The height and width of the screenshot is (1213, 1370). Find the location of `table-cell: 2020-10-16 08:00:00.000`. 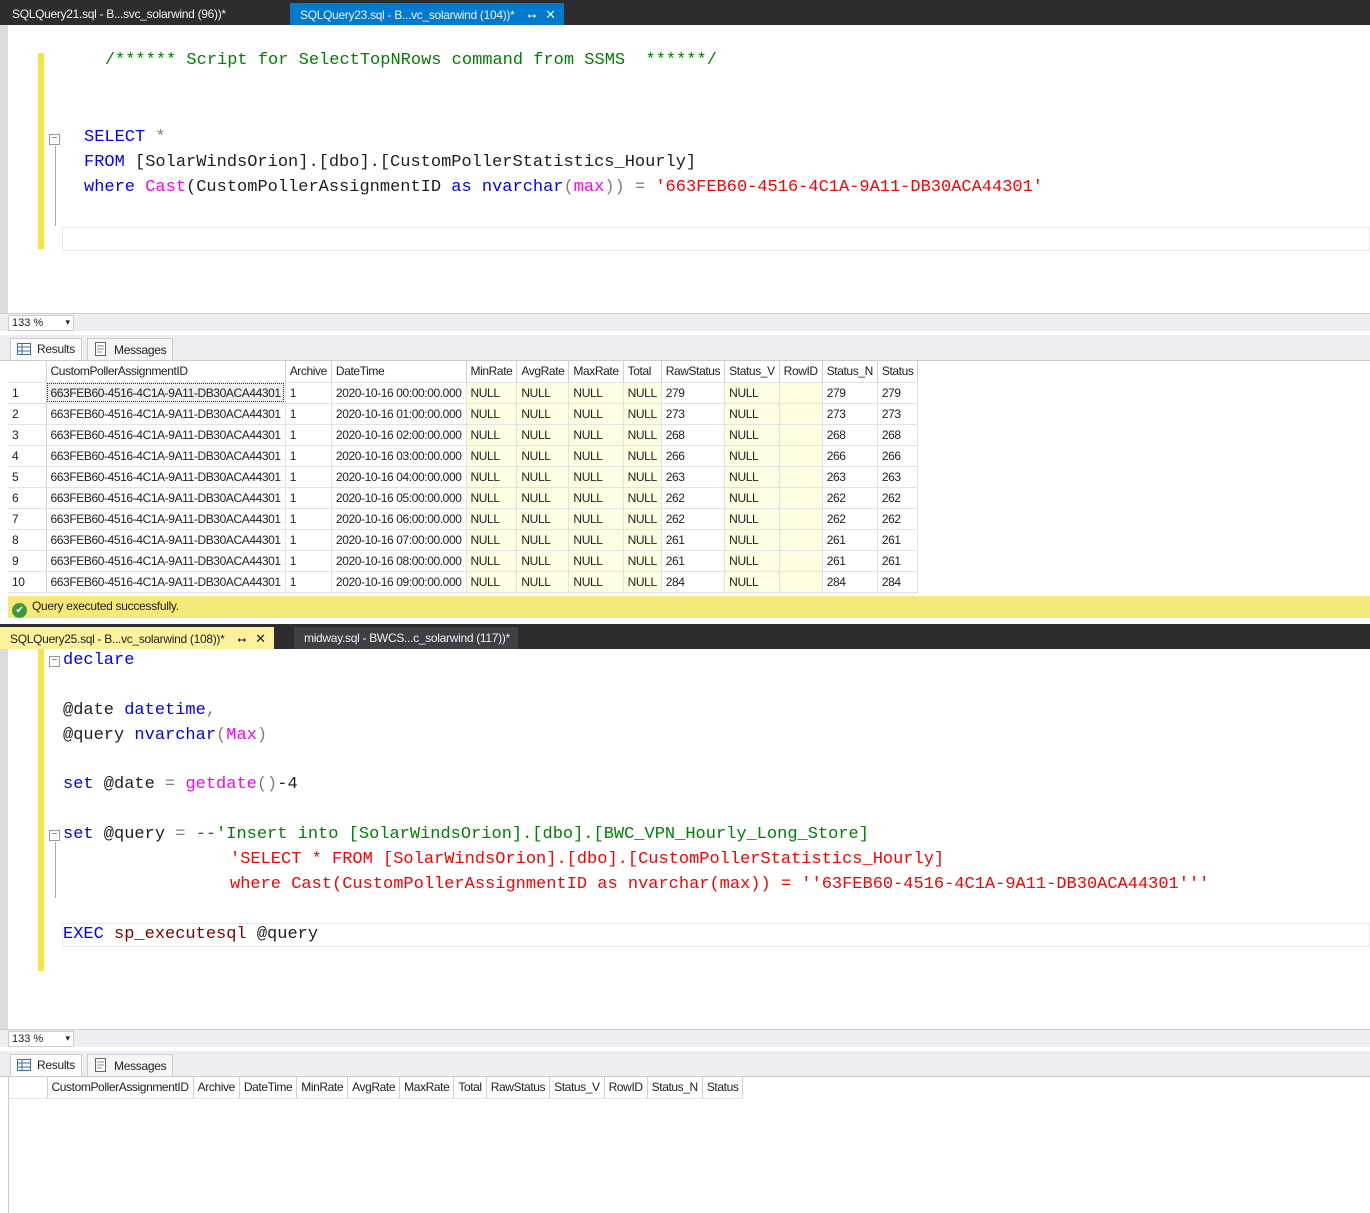

table-cell: 2020-10-16 08:00:00.000 is located at coordinates (399, 561).